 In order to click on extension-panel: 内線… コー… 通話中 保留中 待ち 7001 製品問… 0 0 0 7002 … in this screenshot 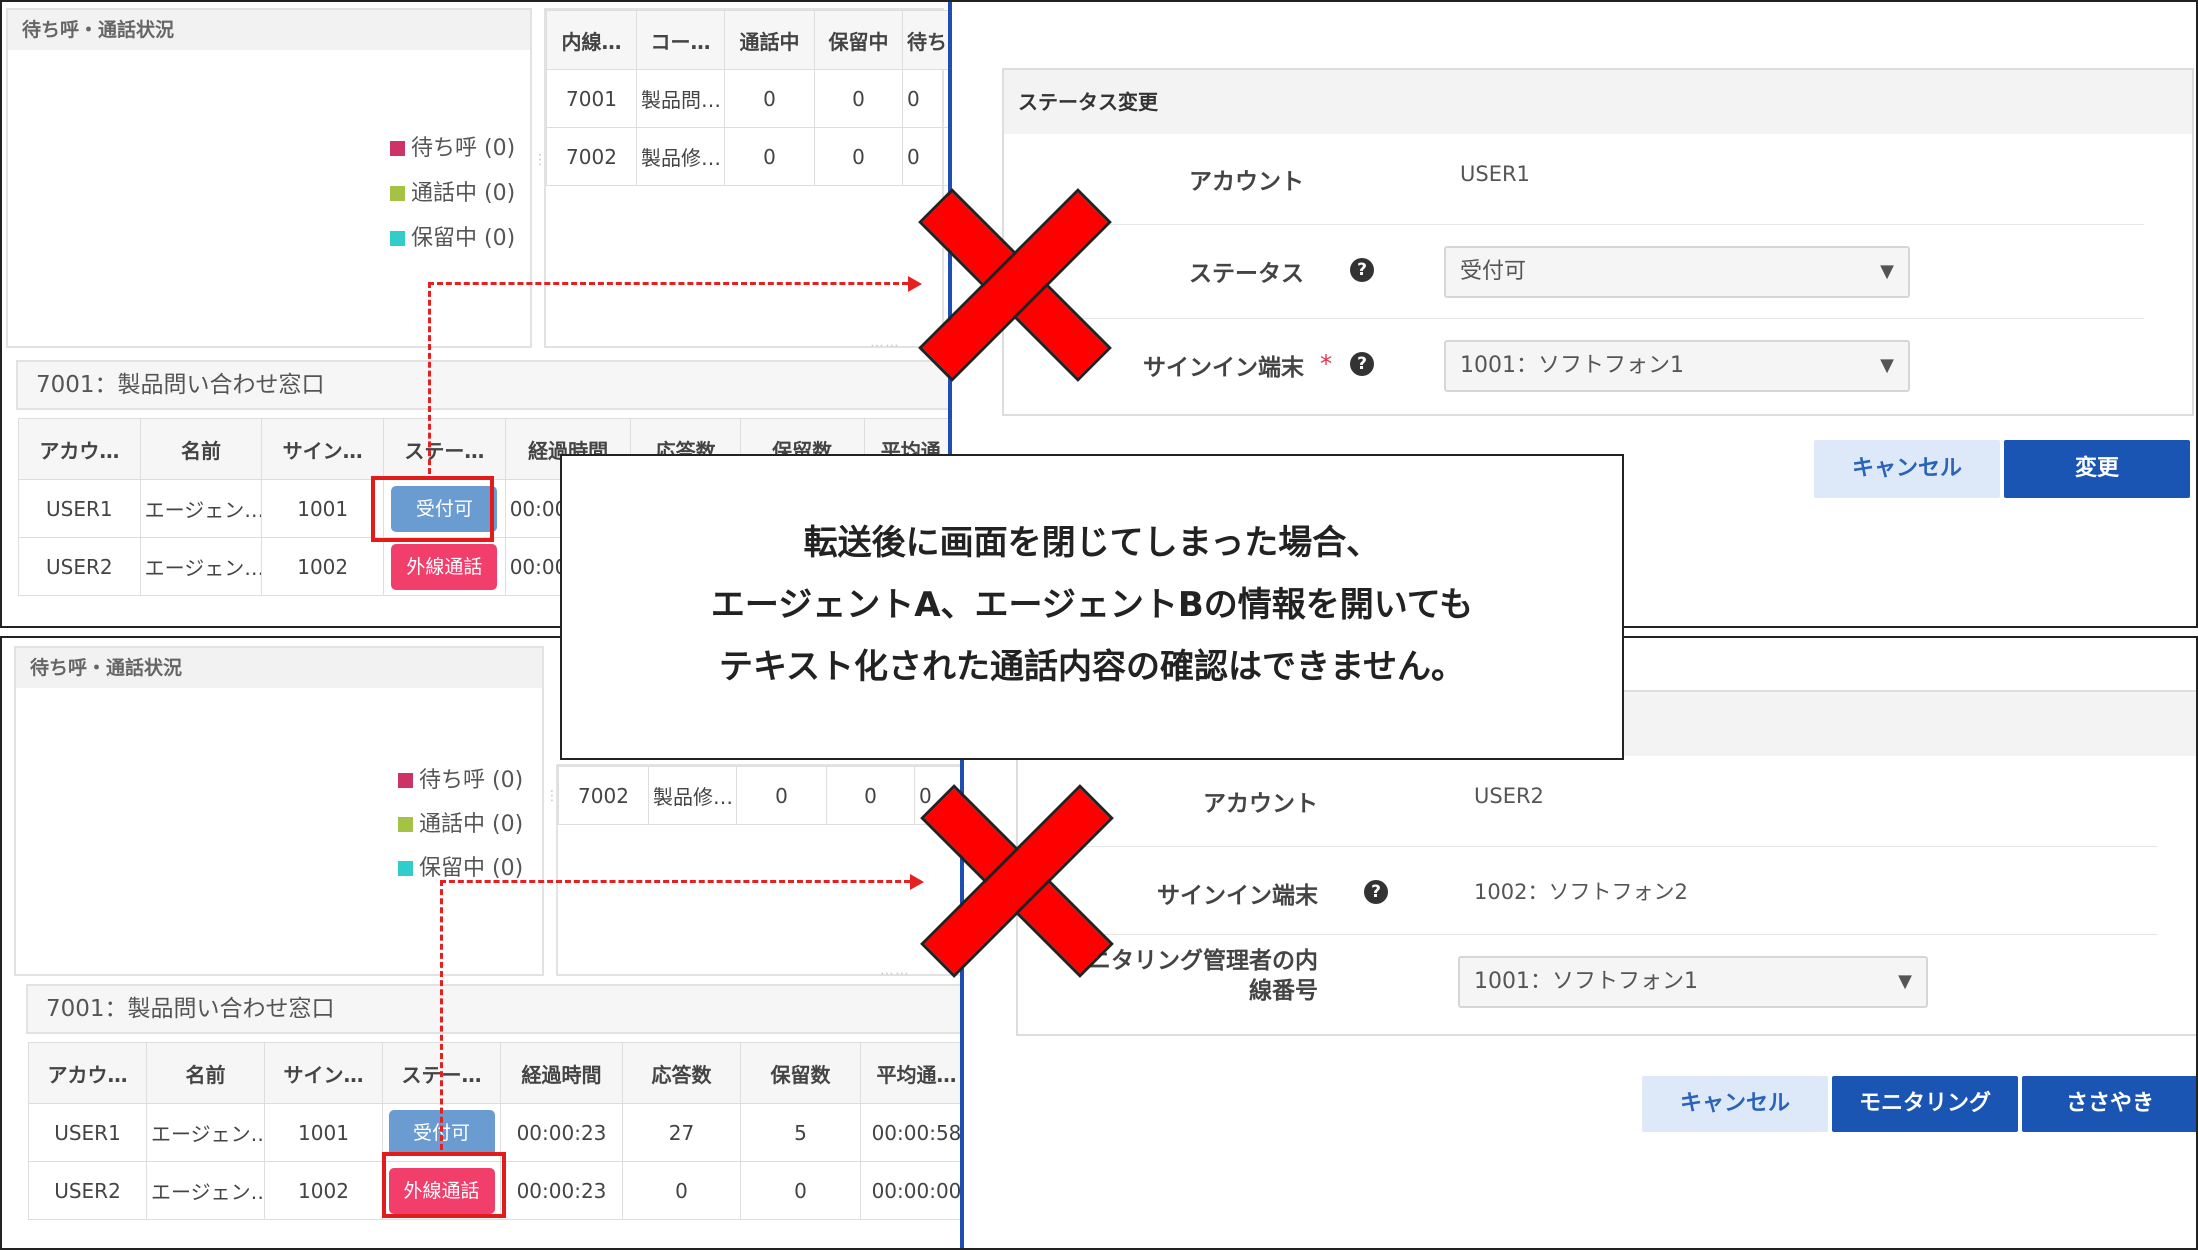, I will do `click(755, 178)`.